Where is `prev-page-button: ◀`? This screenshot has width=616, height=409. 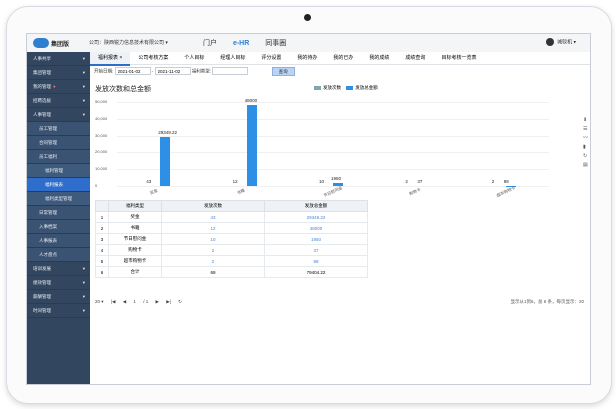
prev-page-button: ◀ is located at coordinates (124, 301).